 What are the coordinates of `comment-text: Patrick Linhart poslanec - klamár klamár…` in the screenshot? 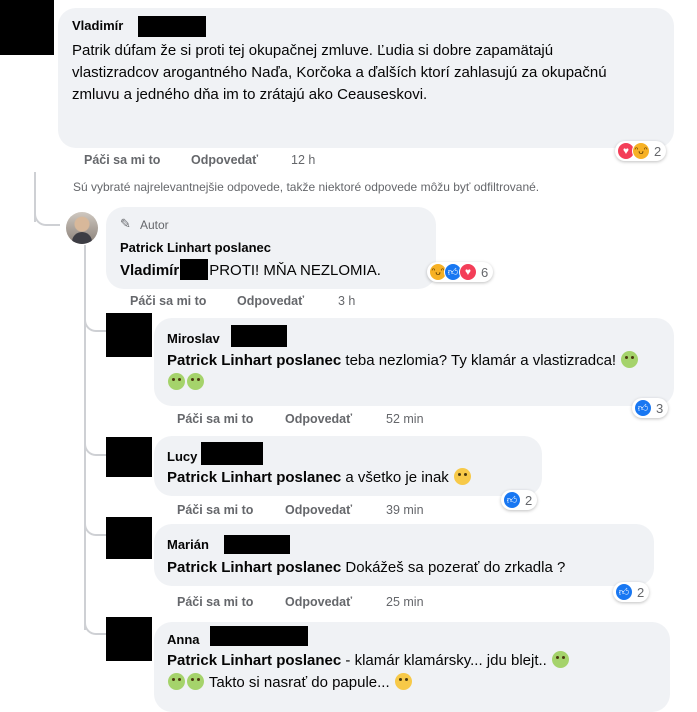 It's located at (414, 672).